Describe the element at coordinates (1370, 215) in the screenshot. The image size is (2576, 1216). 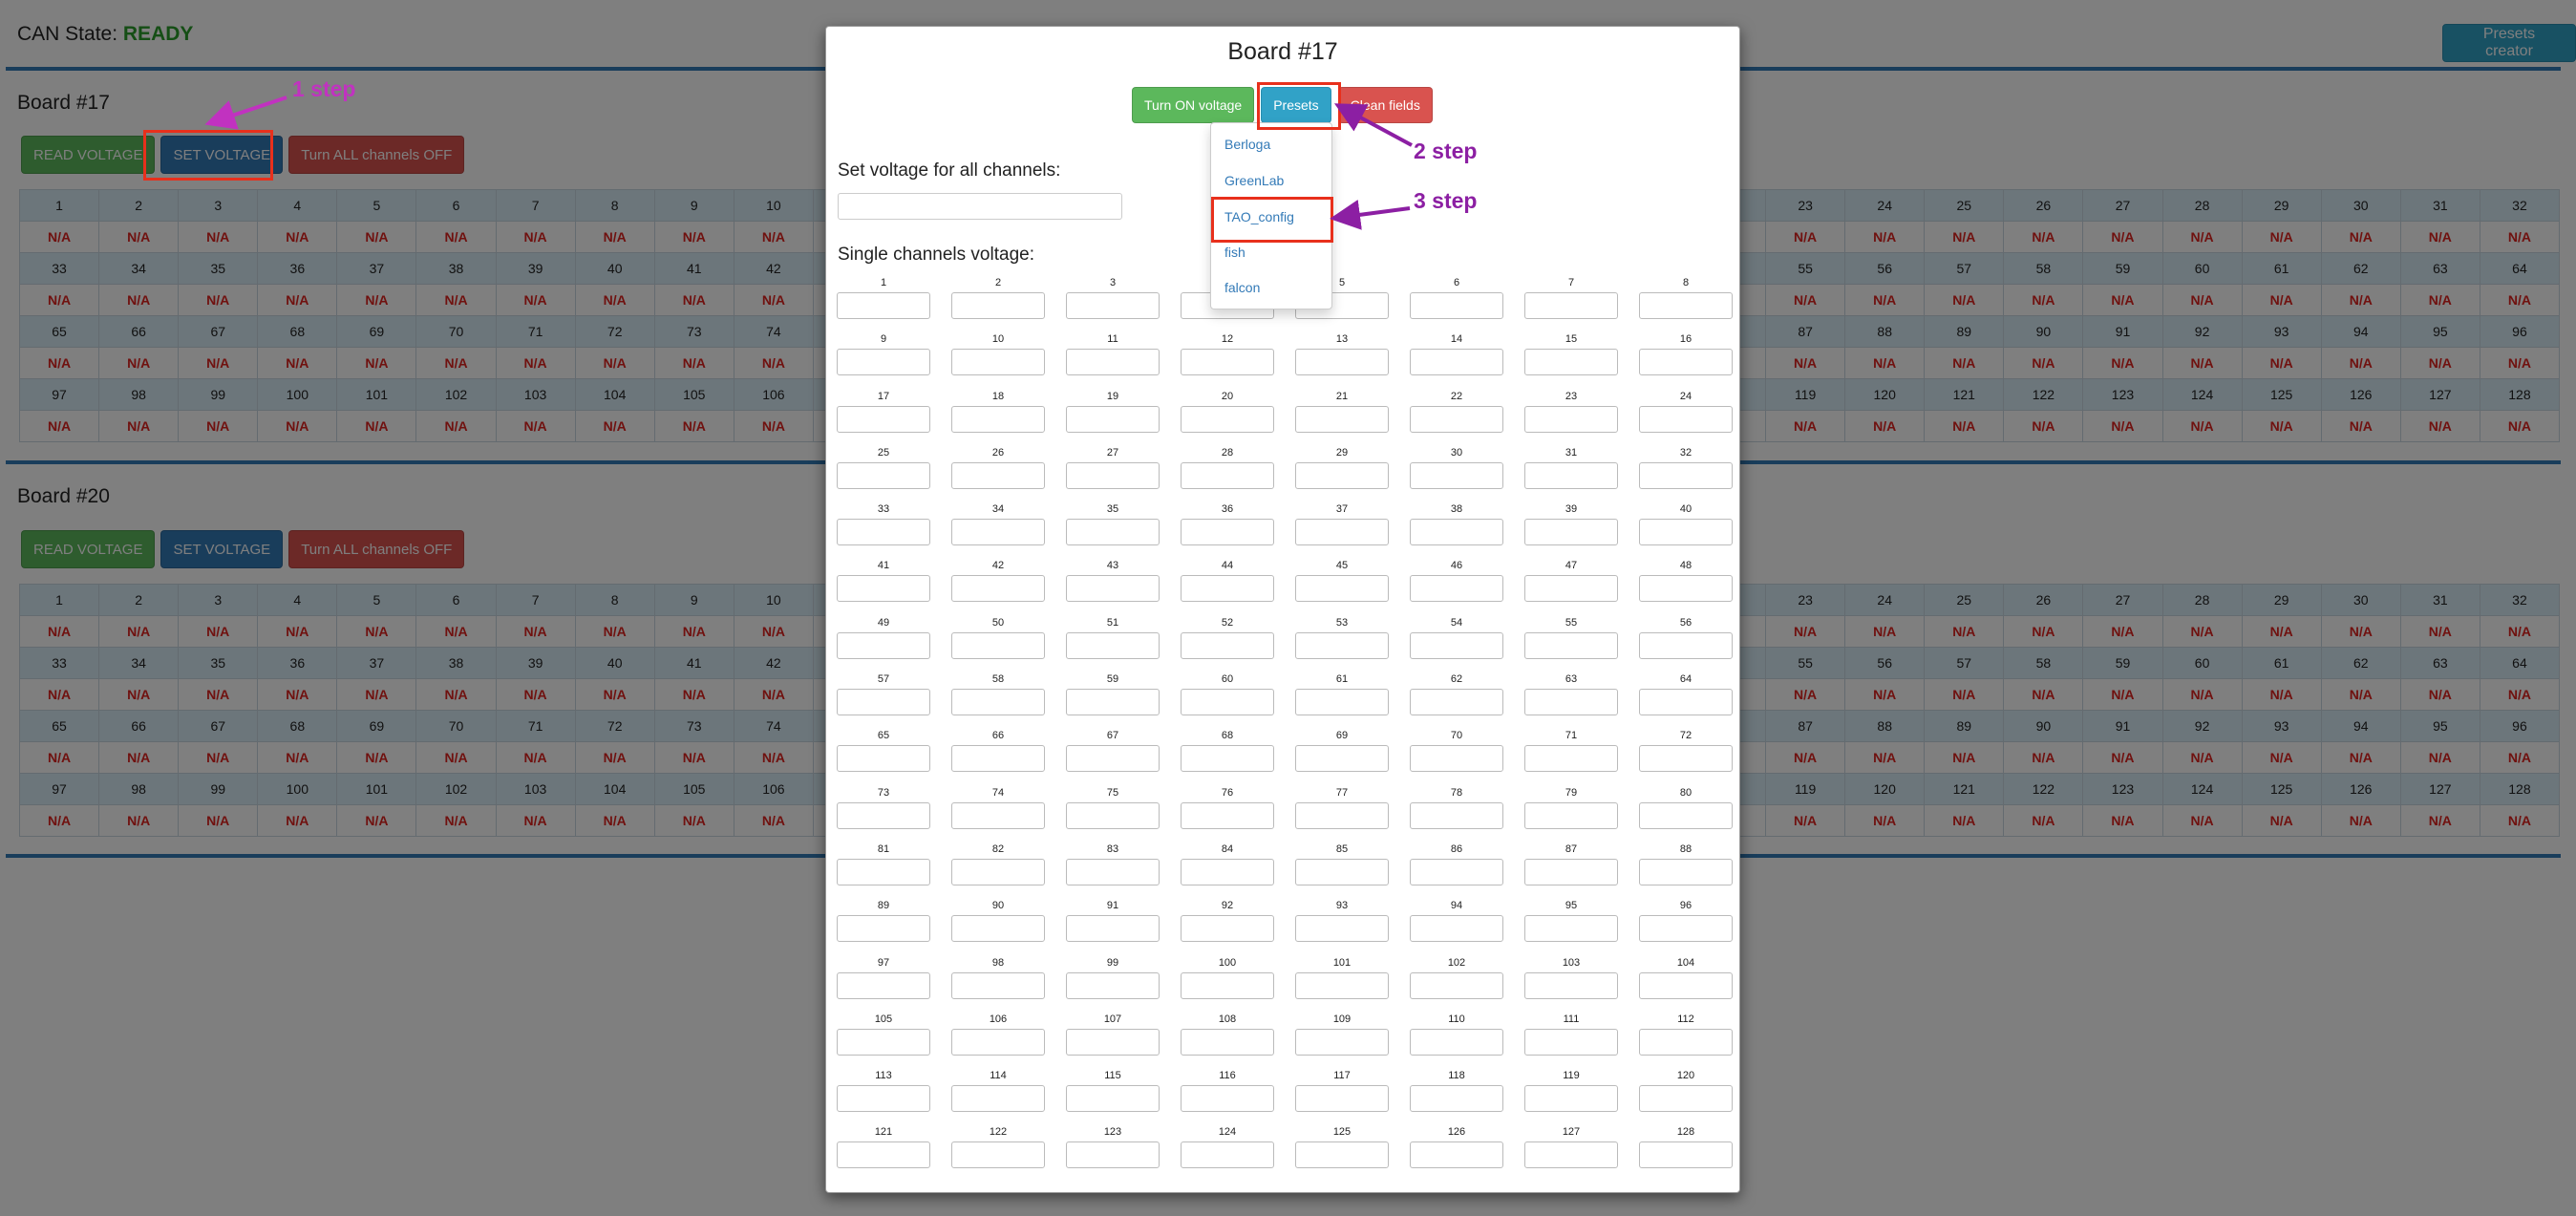
I see `step3-arrow` at that location.